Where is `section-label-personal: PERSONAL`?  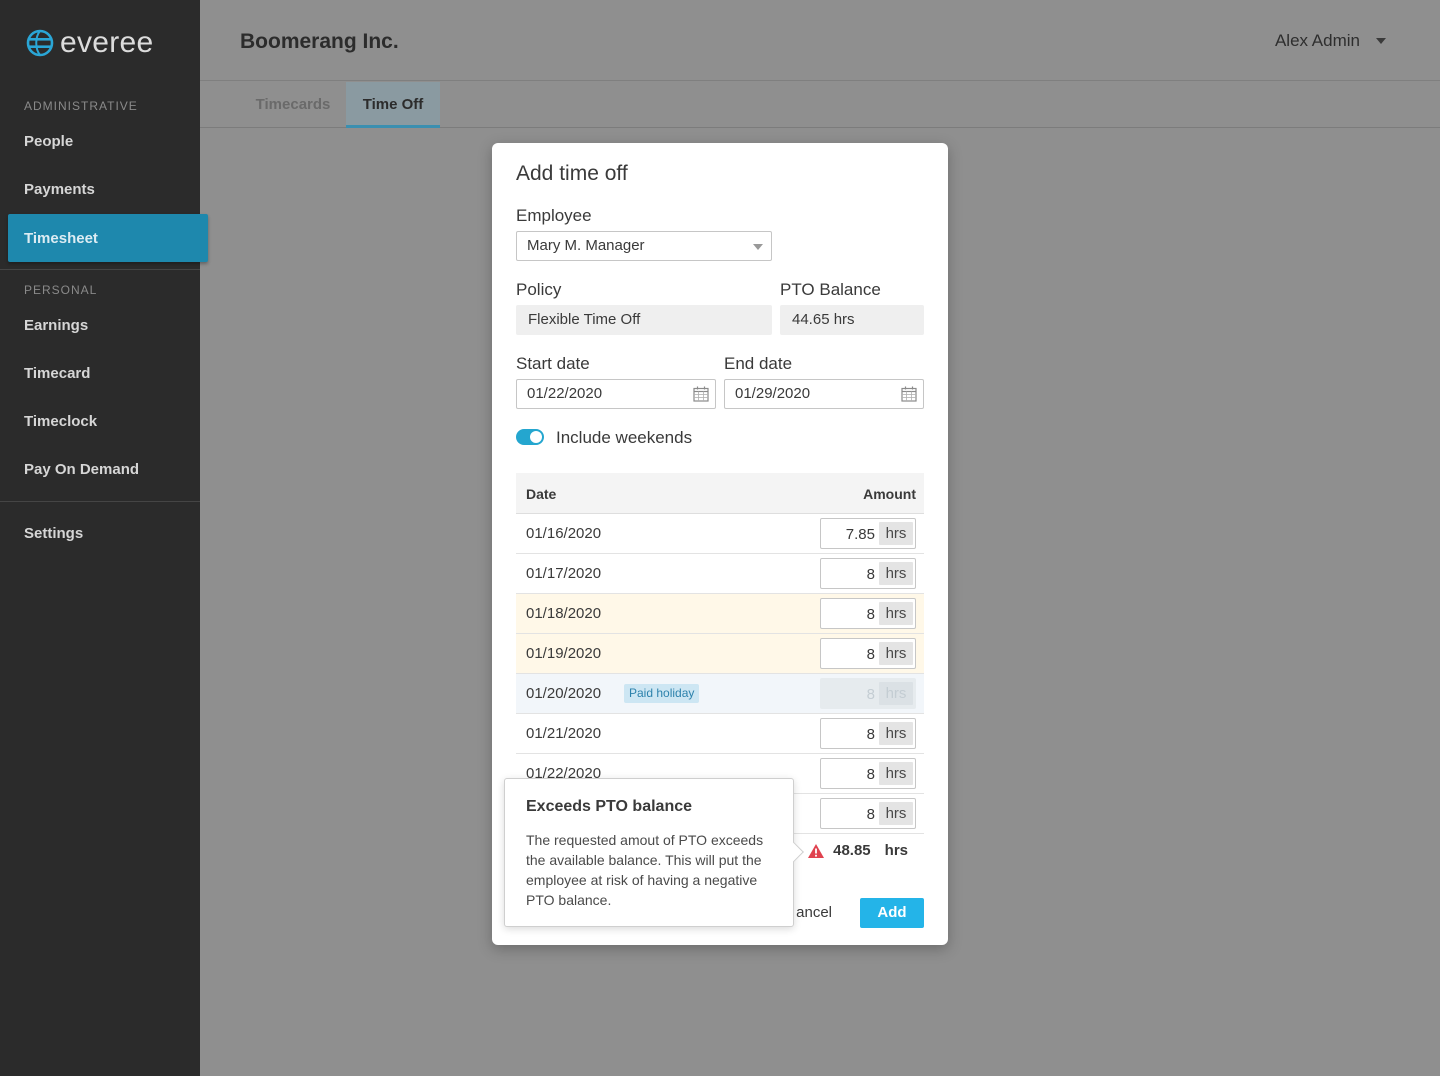
section-label-personal: PERSONAL is located at coordinates (61, 290).